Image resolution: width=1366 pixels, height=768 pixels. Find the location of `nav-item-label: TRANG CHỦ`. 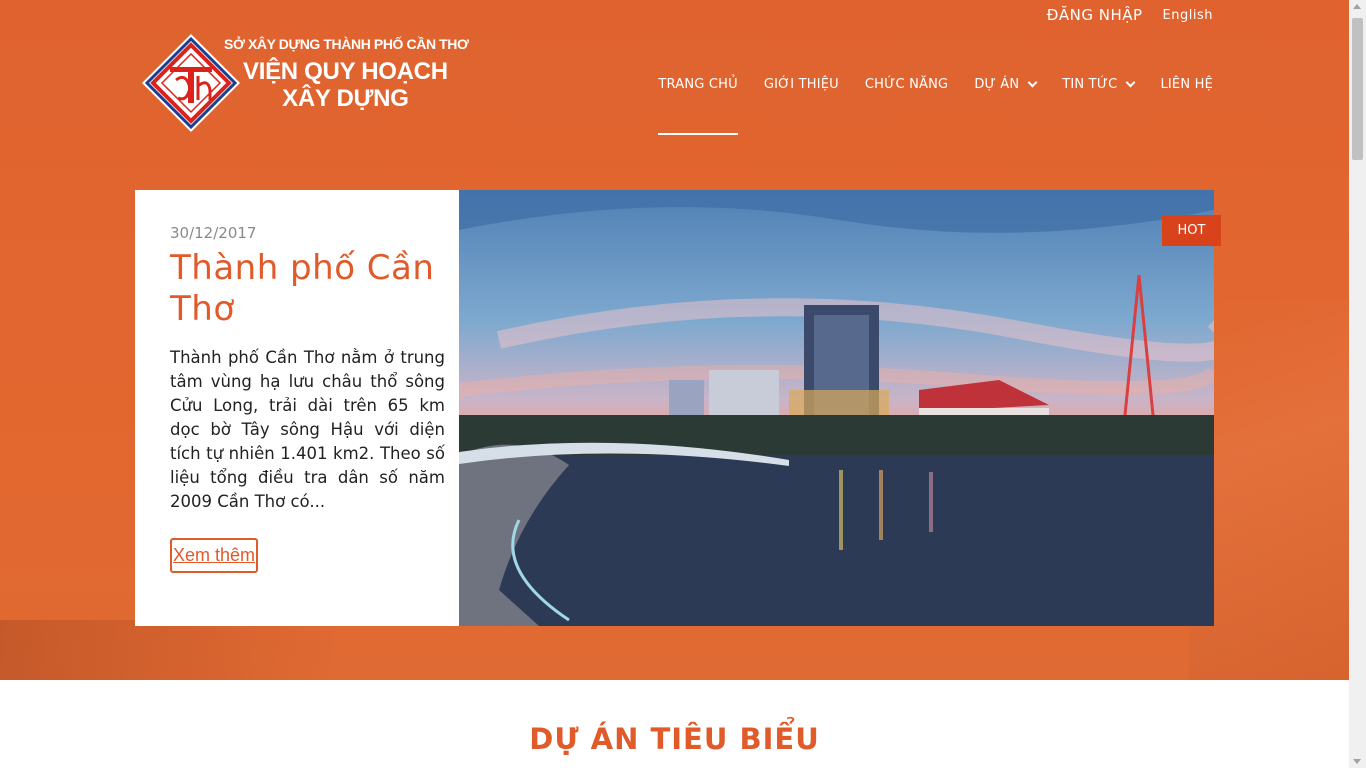

nav-item-label: TRANG CHỦ is located at coordinates (698, 84).